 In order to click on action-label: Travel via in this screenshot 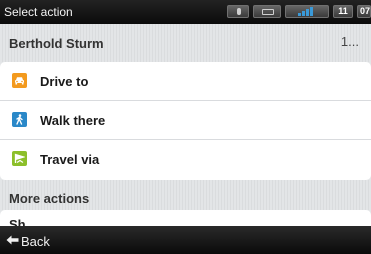, I will do `click(70, 159)`.